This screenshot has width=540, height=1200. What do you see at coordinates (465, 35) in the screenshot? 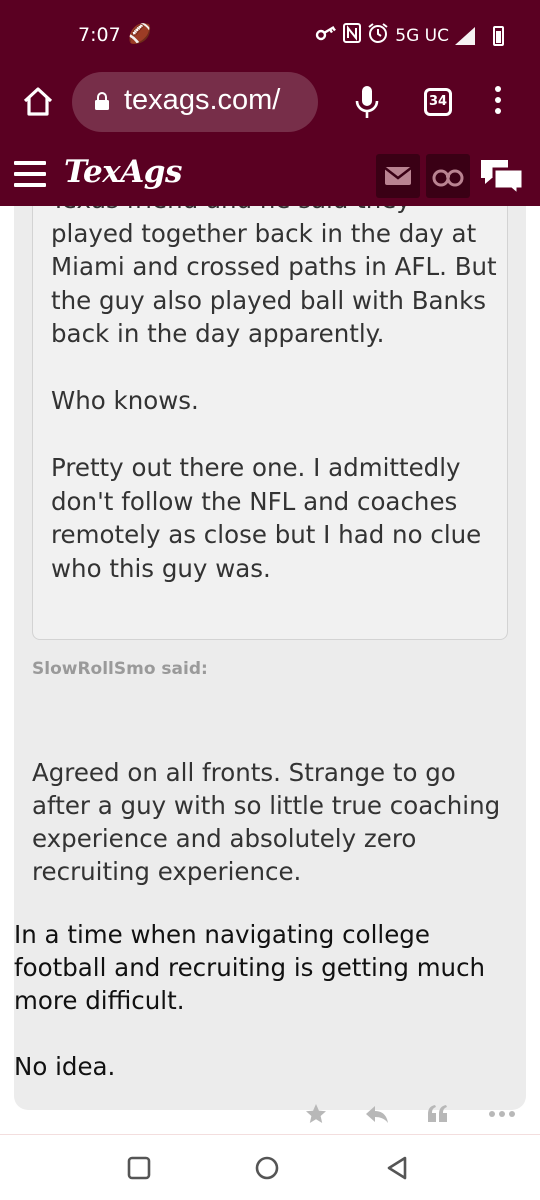
I see `signal-icon` at bounding box center [465, 35].